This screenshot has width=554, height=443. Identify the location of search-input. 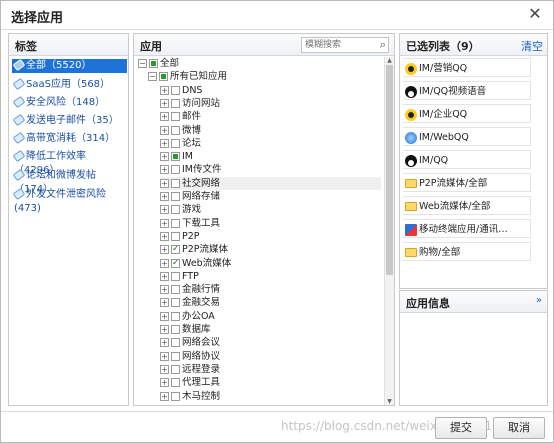
(339, 45).